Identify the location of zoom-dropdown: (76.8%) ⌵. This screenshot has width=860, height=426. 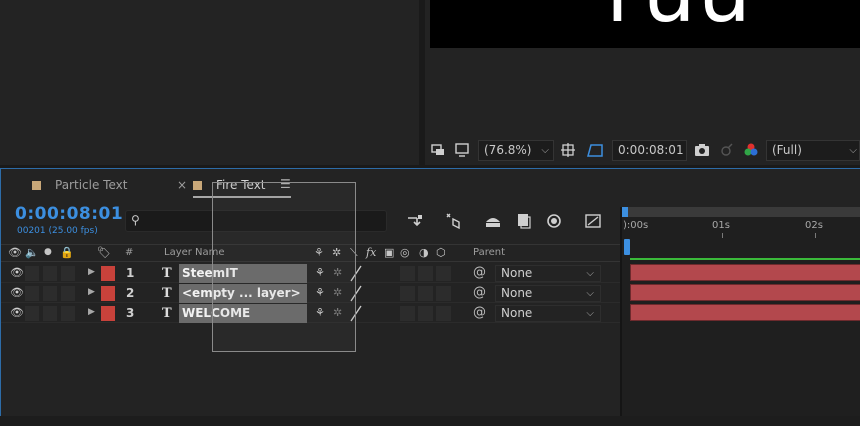
(516, 150).